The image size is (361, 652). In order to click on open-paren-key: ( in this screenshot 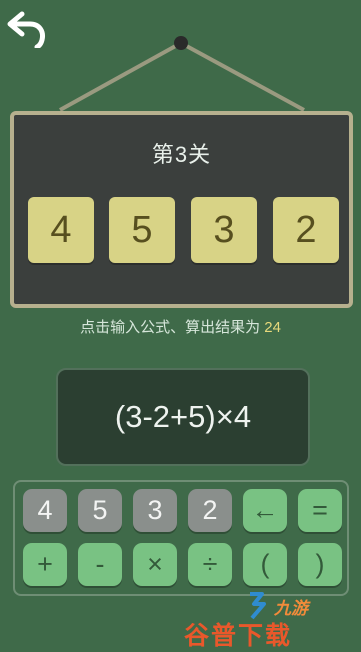, I will do `click(265, 564)`.